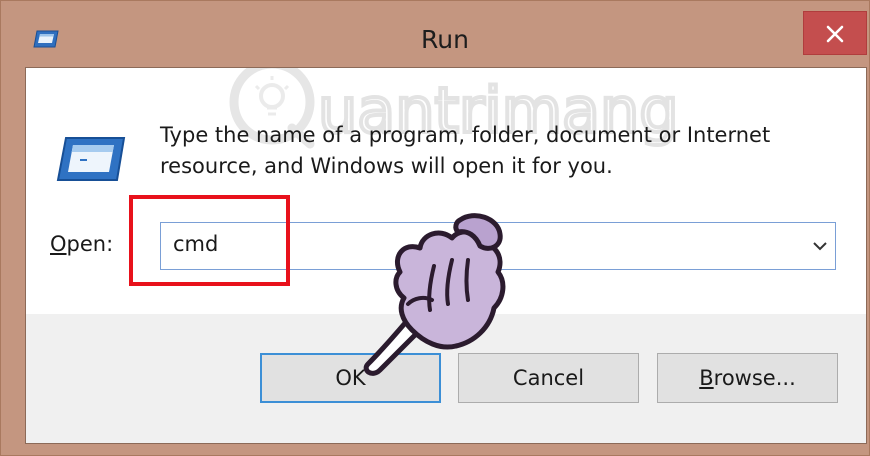 The height and width of the screenshot is (456, 870). I want to click on run-icon, so click(46, 39).